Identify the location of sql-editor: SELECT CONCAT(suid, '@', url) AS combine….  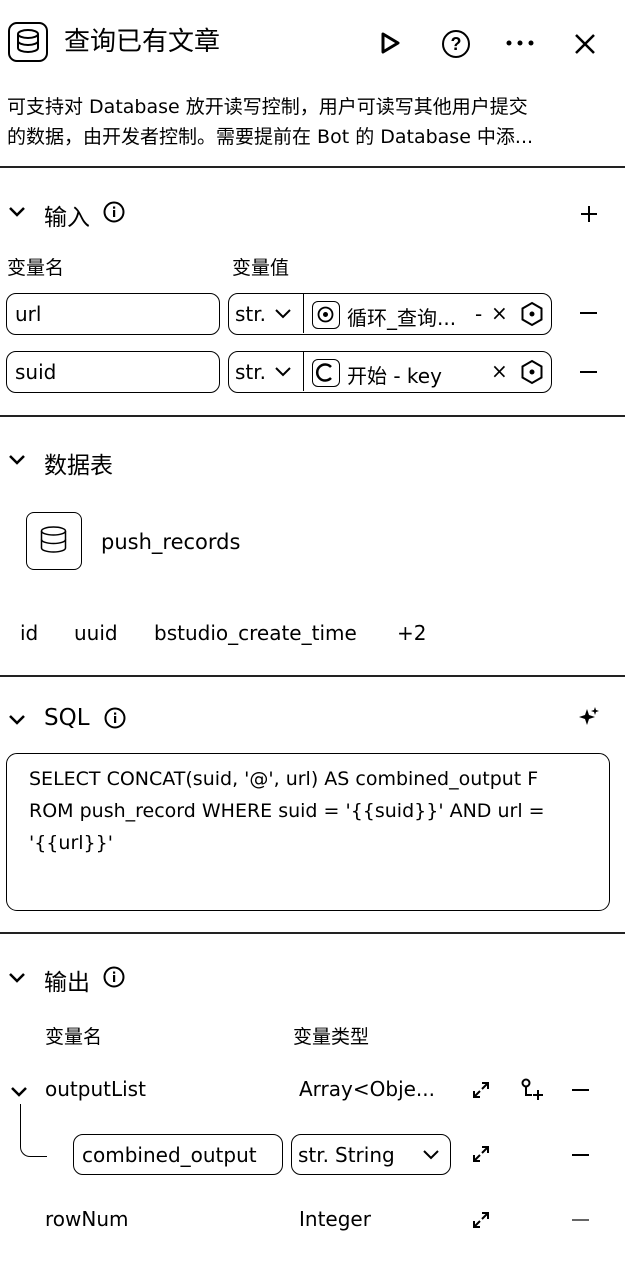
(308, 832).